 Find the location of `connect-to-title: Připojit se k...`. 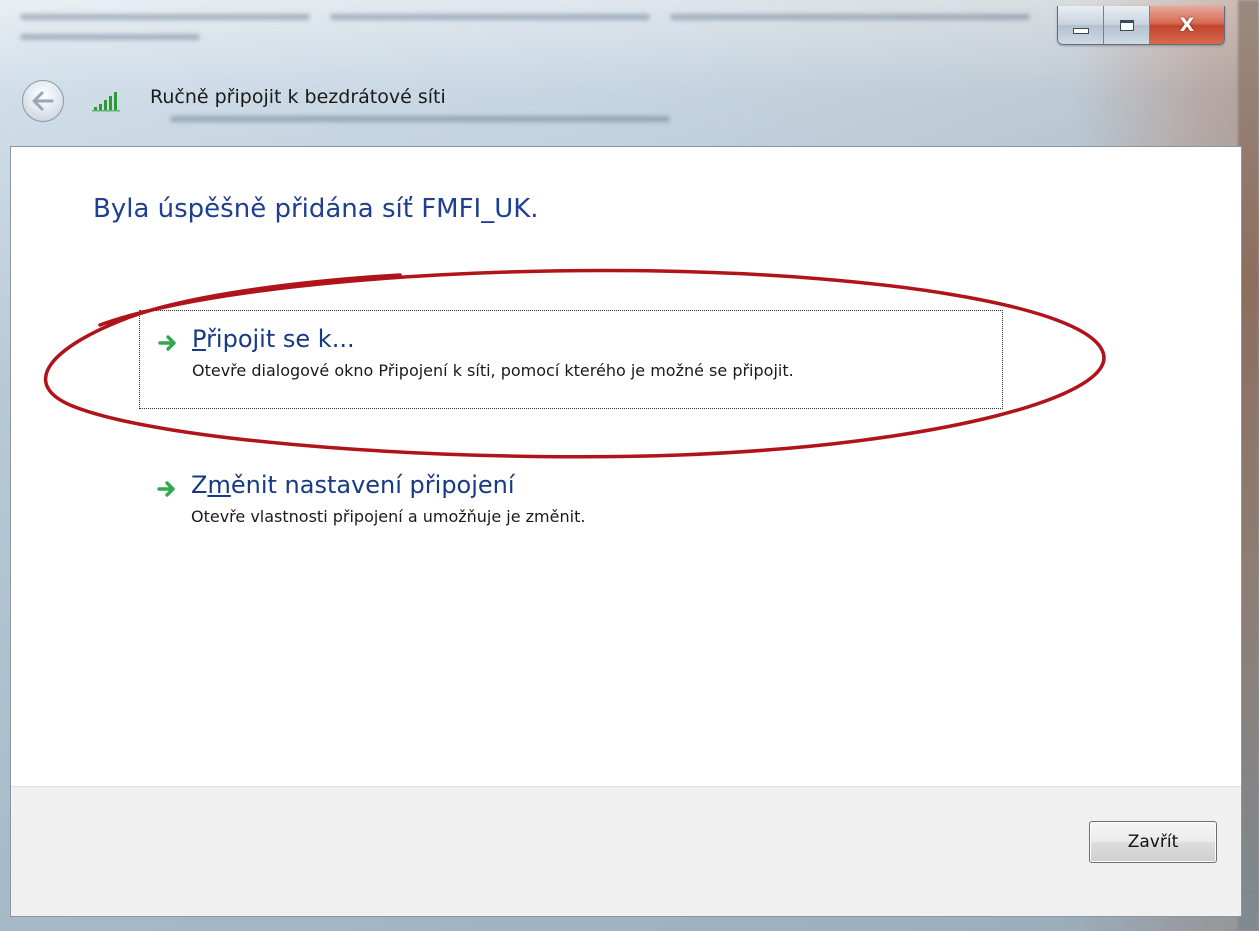

connect-to-title: Připojit se k... is located at coordinates (273, 339).